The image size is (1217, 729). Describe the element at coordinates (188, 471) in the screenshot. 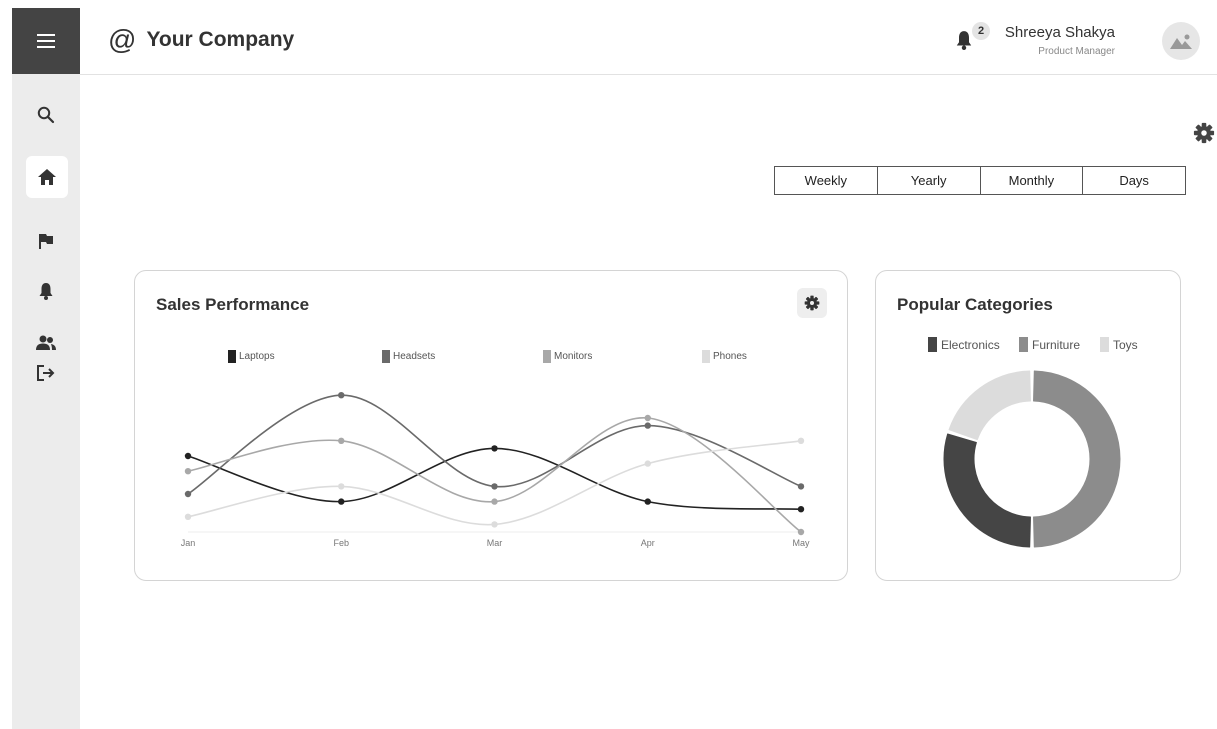

I see `data-point-monitors-jan` at that location.